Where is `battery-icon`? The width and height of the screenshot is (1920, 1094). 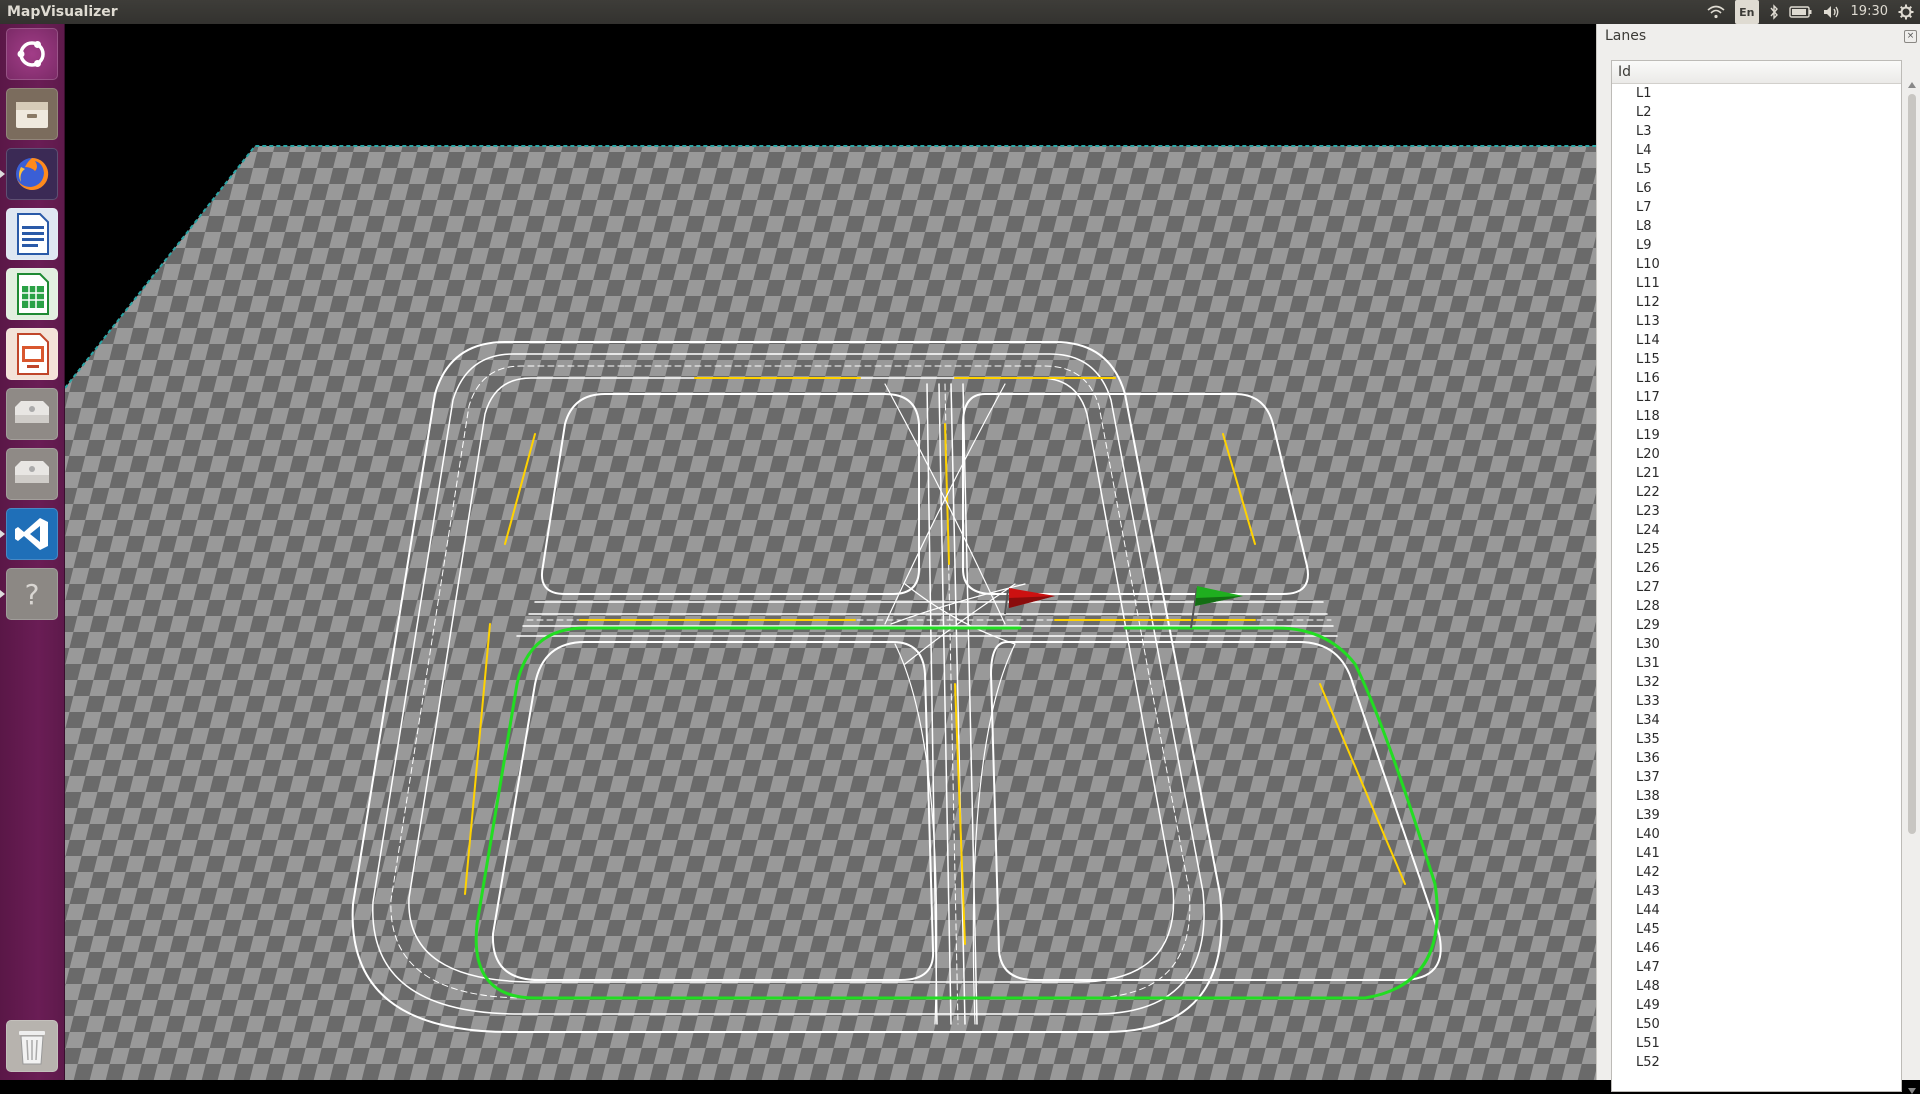 battery-icon is located at coordinates (1800, 12).